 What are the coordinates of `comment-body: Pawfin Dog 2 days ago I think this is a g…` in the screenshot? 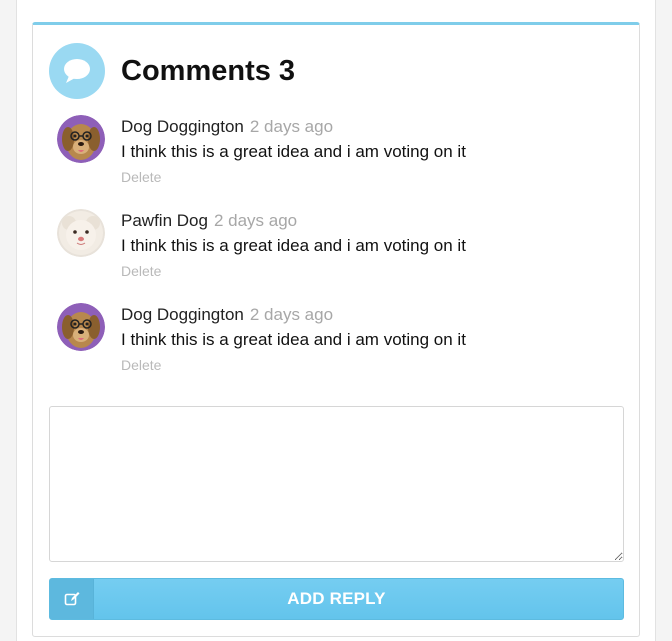 It's located at (293, 244).